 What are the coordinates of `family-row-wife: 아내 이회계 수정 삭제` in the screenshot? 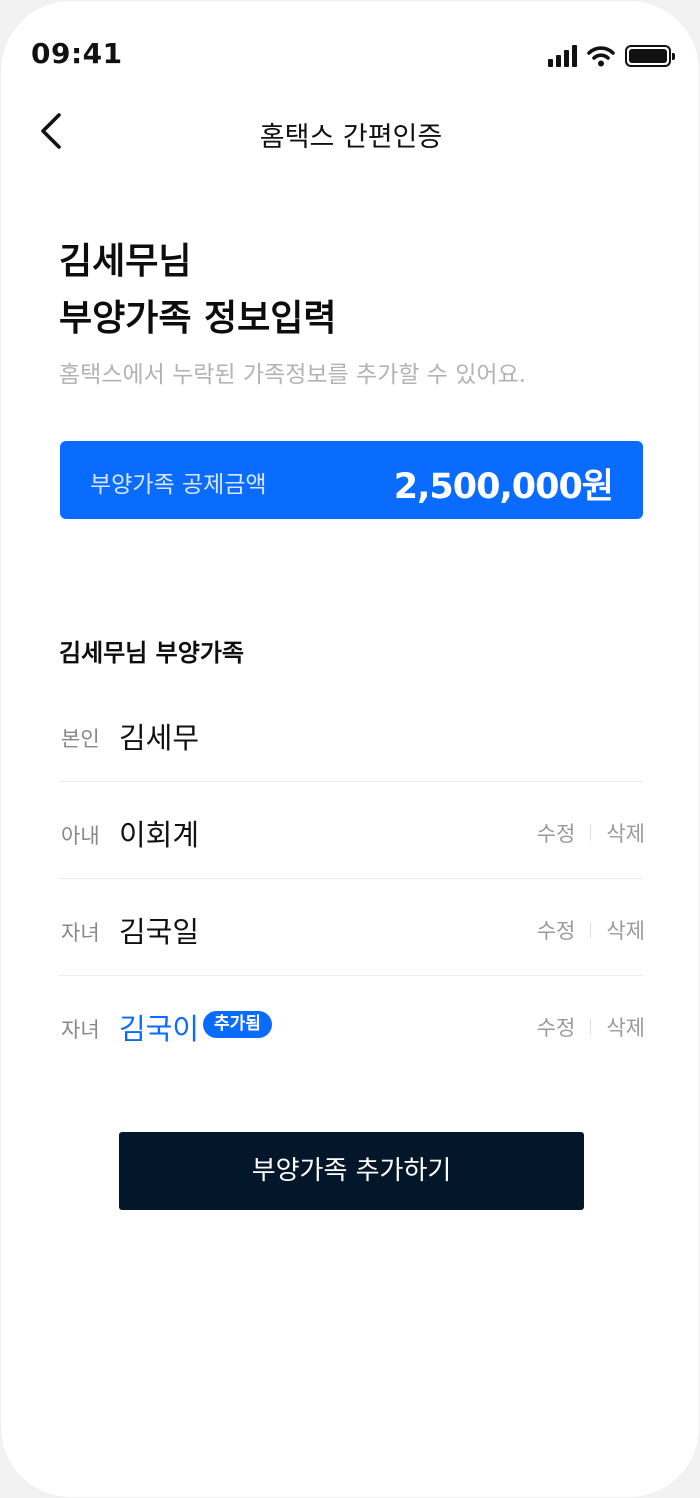 It's located at (352, 830).